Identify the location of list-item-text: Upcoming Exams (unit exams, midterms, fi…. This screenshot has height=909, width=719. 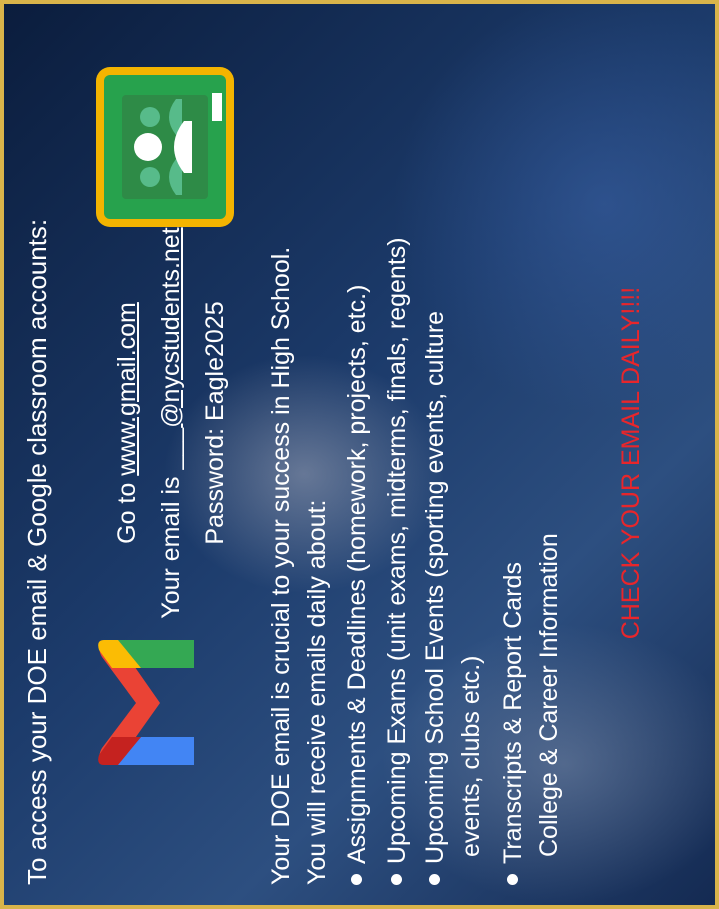
(397, 550).